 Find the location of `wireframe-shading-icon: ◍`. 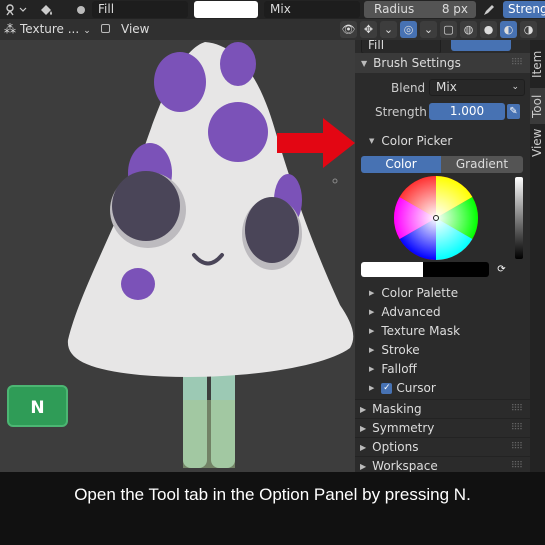

wireframe-shading-icon: ◍ is located at coordinates (468, 29).